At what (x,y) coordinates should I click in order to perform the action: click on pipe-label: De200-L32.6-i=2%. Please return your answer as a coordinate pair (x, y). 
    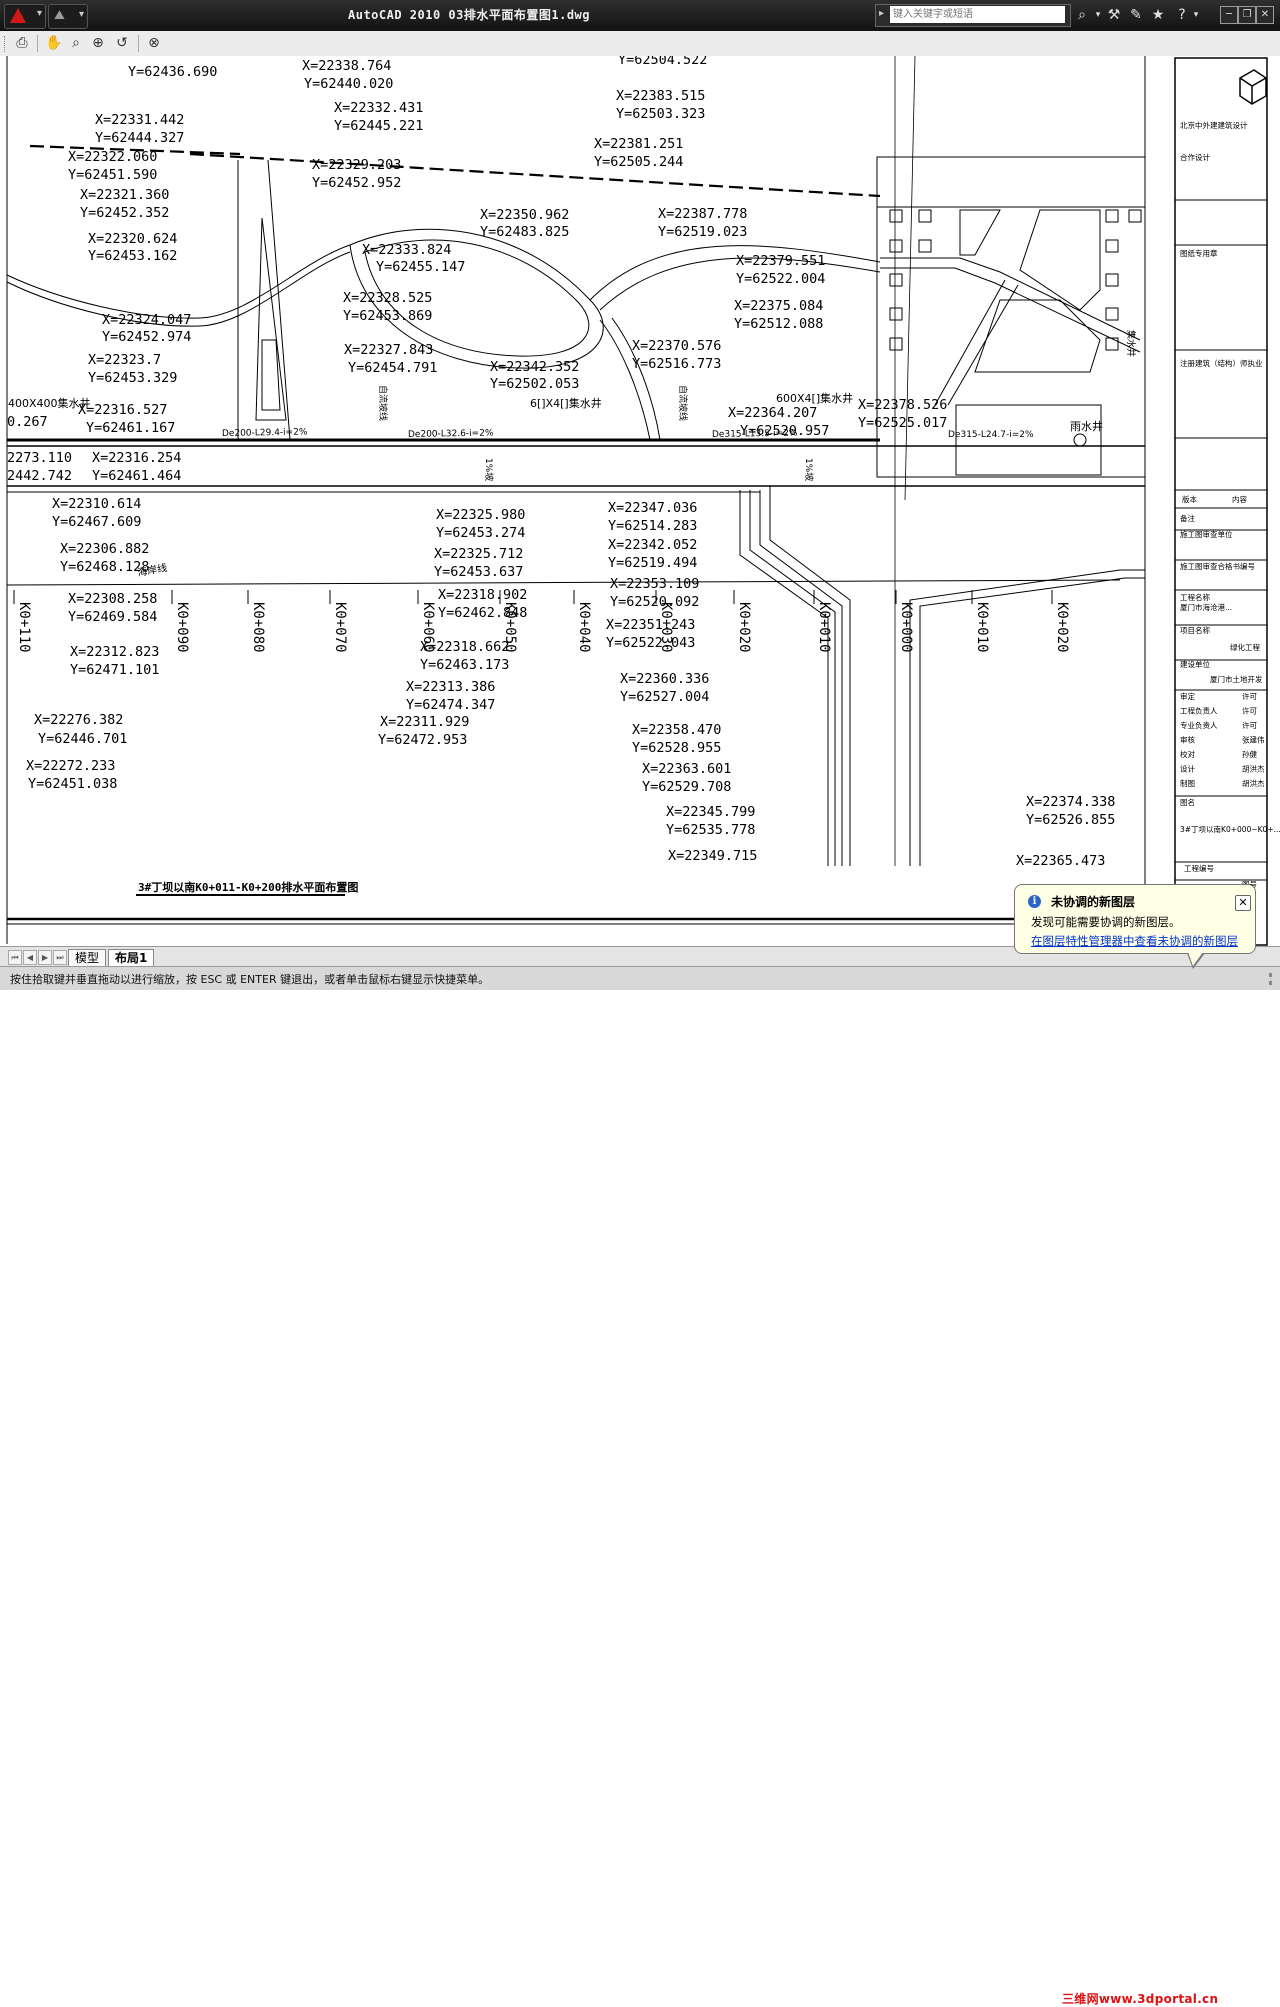
    Looking at the image, I should click on (451, 434).